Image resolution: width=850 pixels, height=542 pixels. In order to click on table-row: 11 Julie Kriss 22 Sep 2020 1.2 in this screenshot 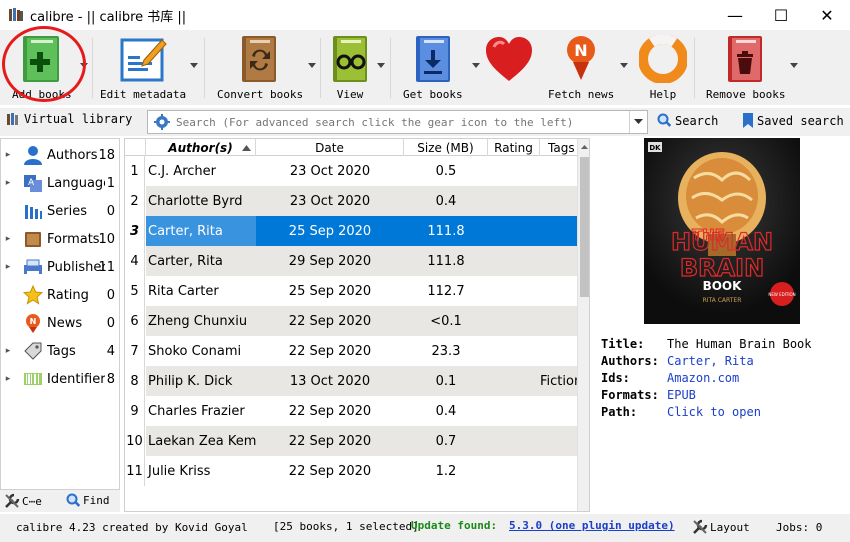, I will do `click(351, 471)`.